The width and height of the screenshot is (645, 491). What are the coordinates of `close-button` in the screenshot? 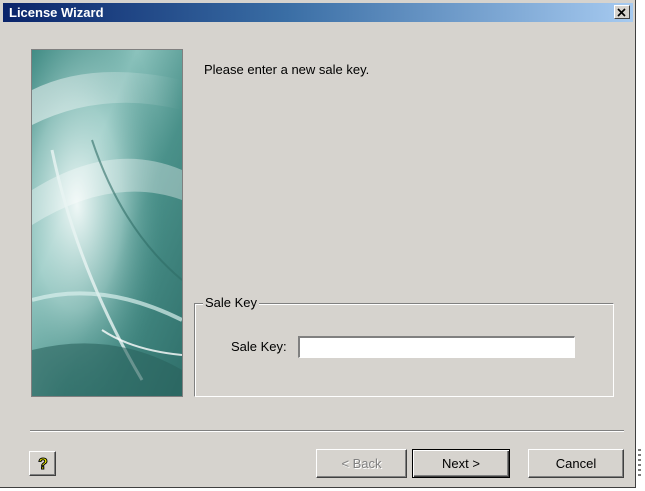 It's located at (622, 12).